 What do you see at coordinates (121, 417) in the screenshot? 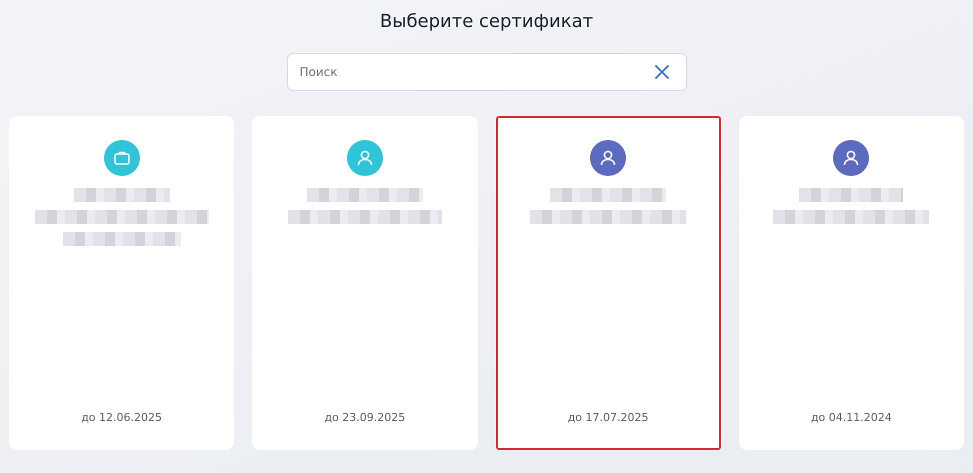
I see `validity-date: до 12.06.2025` at bounding box center [121, 417].